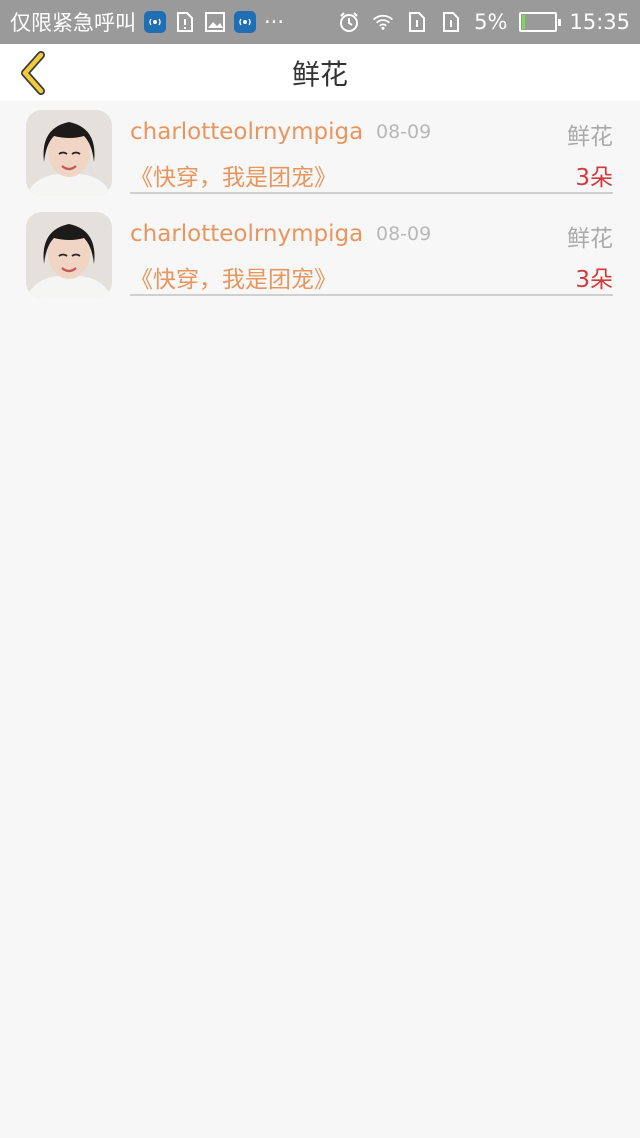  I want to click on more-notifications-icon: ···, so click(274, 22).